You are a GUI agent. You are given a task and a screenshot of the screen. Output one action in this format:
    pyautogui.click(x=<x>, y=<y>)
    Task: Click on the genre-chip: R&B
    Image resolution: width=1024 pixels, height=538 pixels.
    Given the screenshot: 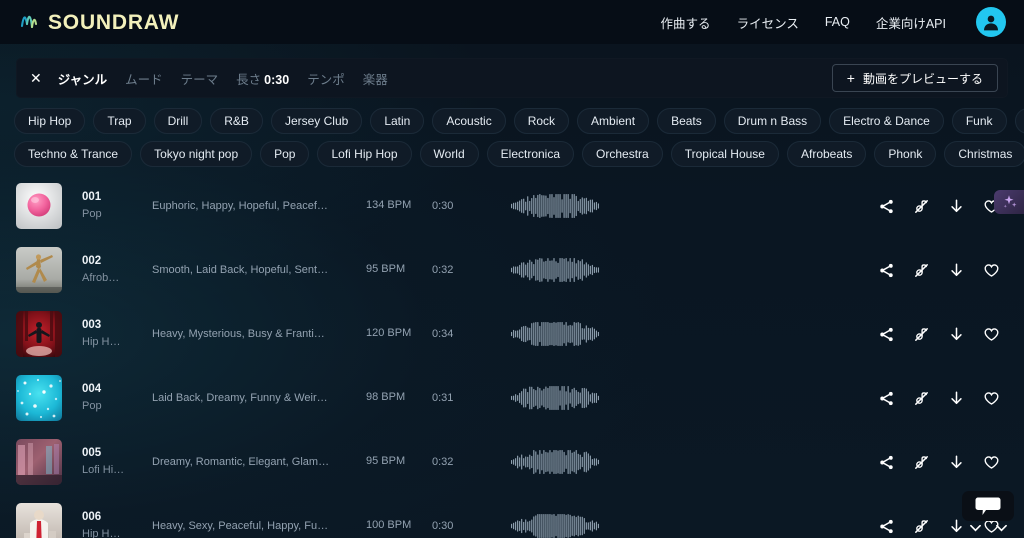 What is the action you would take?
    pyautogui.click(x=236, y=121)
    